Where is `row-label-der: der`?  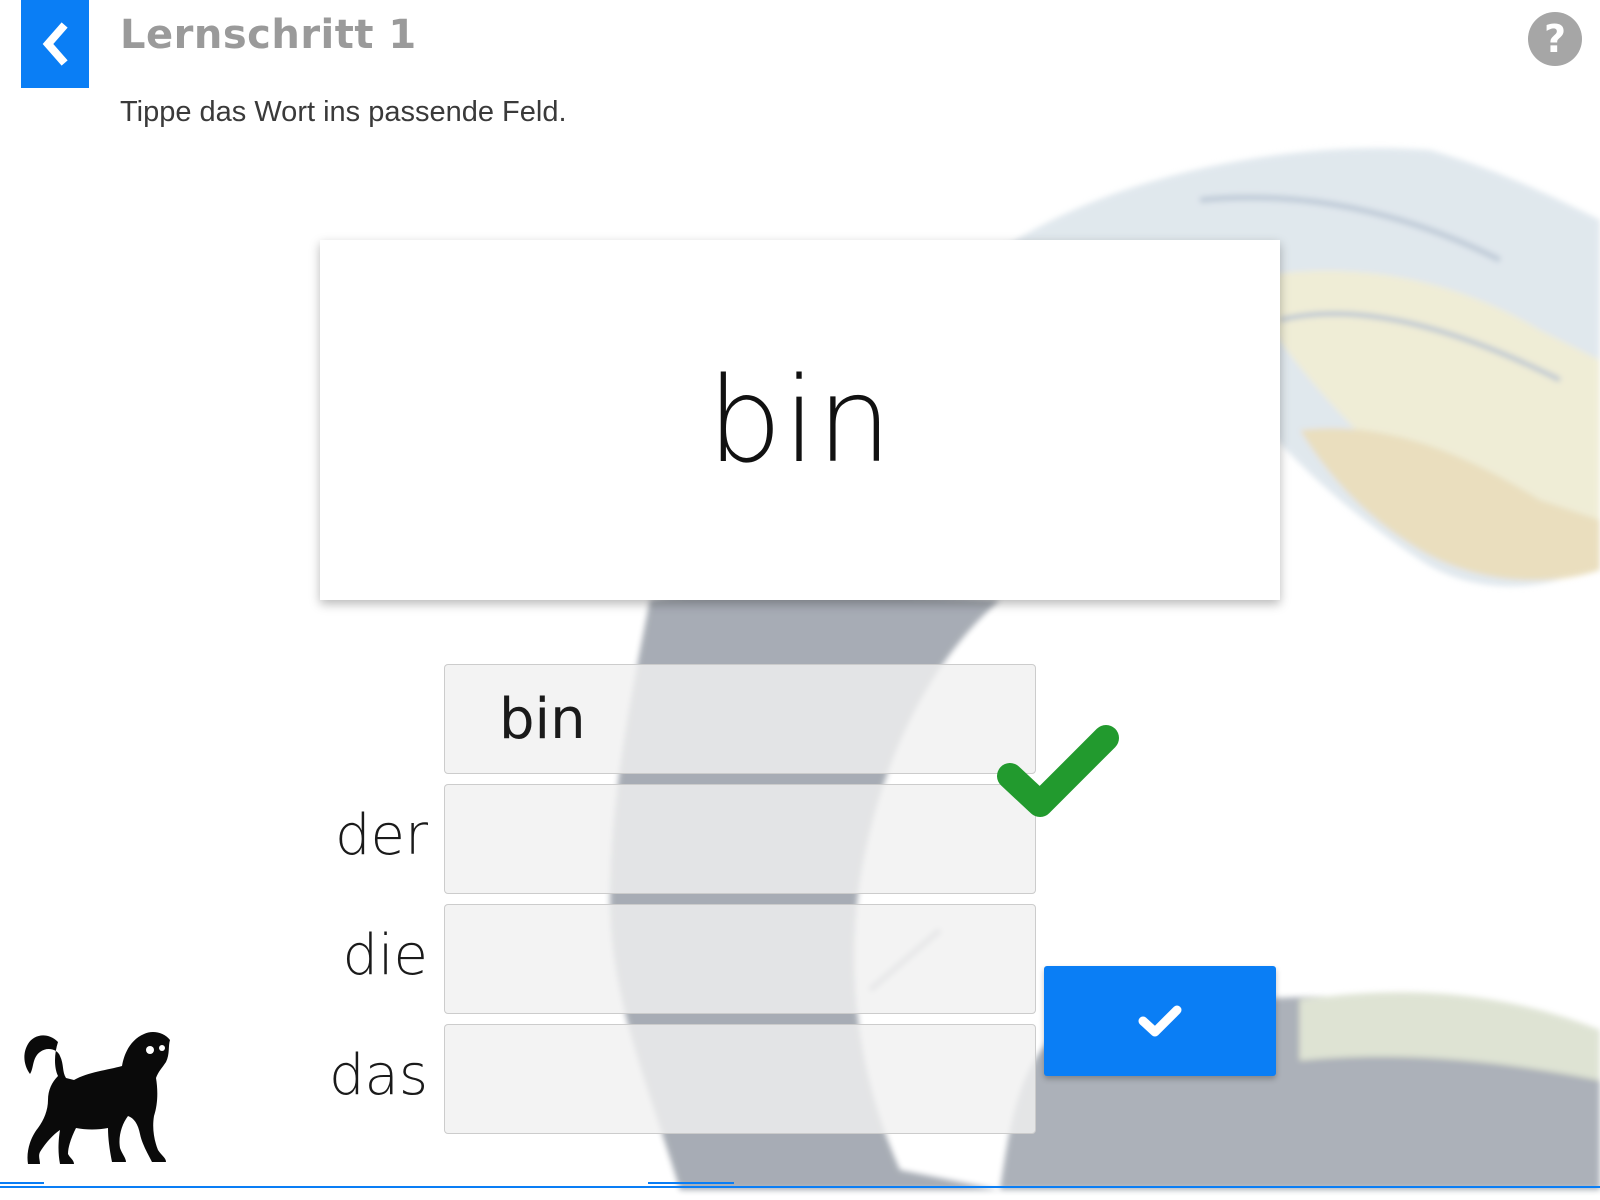
row-label-der: der is located at coordinates (381, 835).